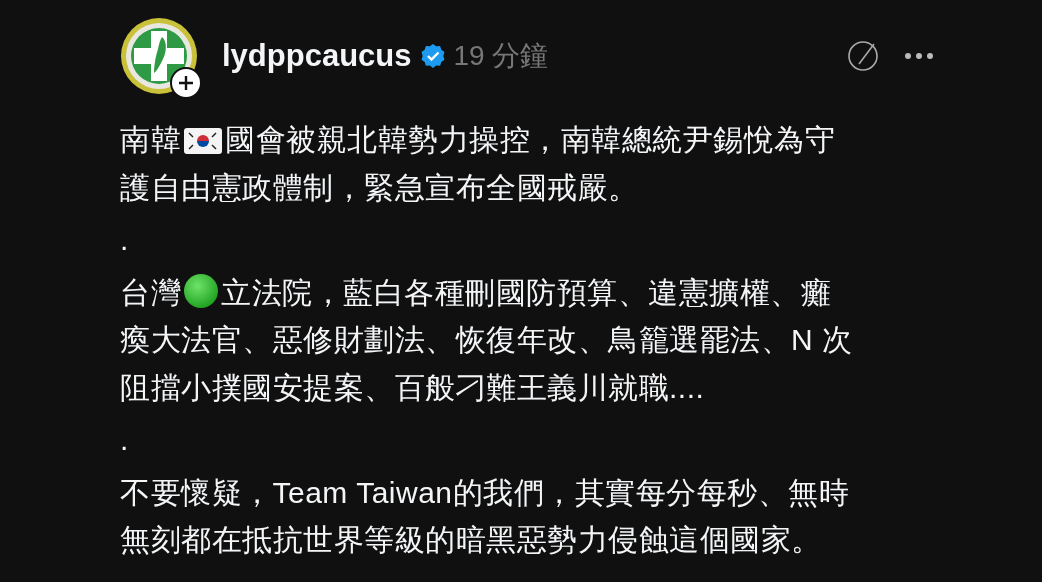 The height and width of the screenshot is (582, 1042). I want to click on post-text: 南韓, so click(150, 139).